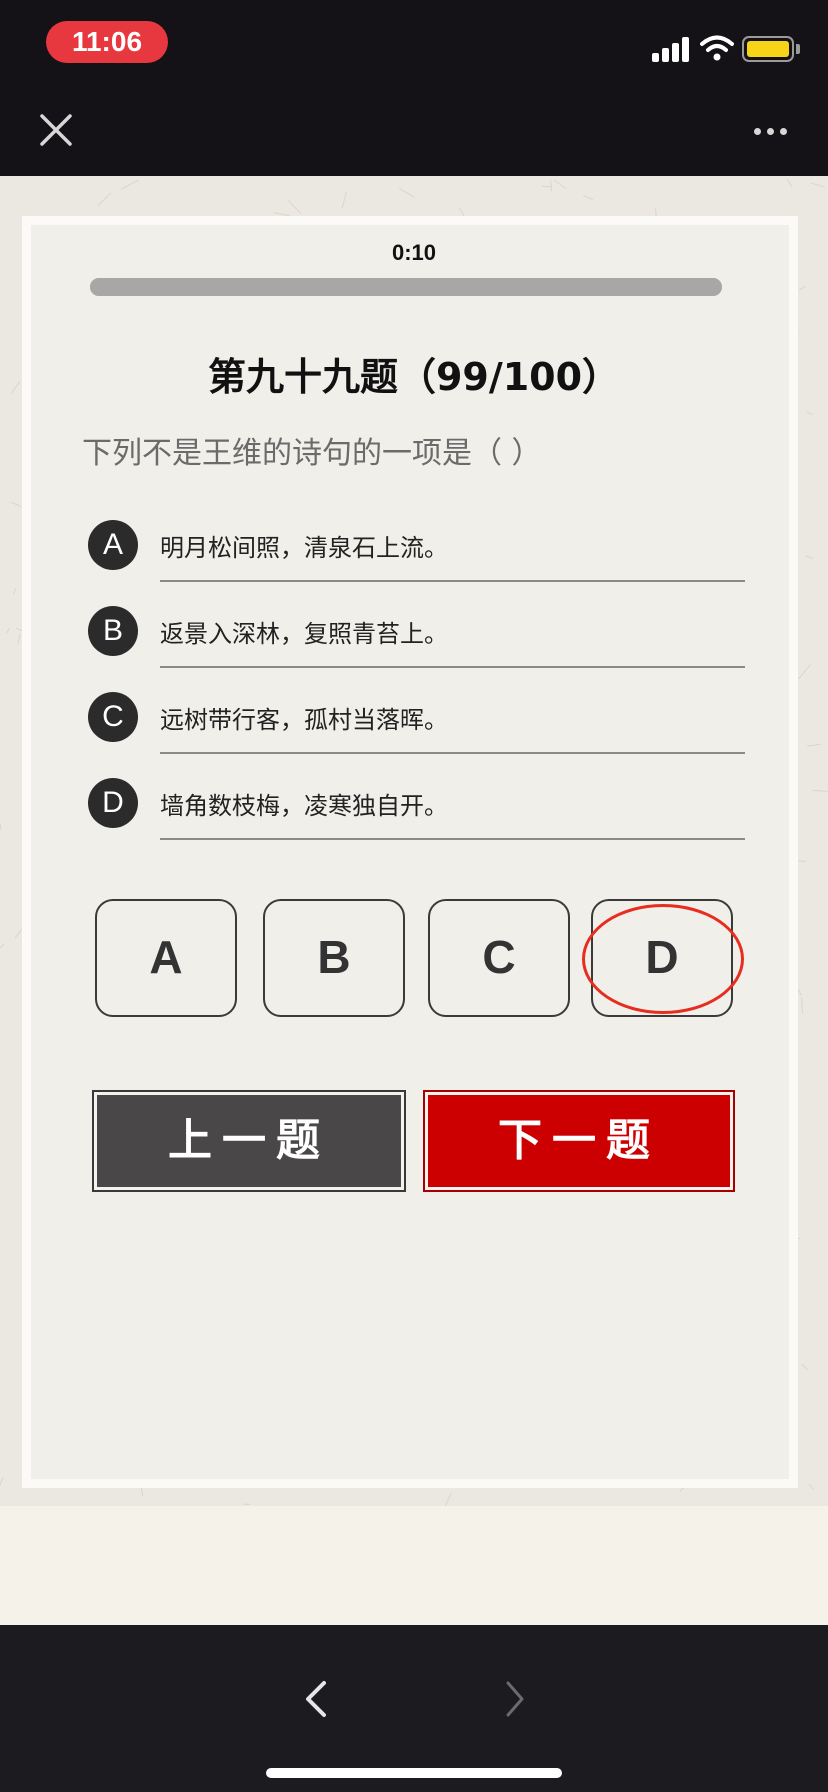 The width and height of the screenshot is (828, 1792). I want to click on chevron-right-icon, so click(515, 1699).